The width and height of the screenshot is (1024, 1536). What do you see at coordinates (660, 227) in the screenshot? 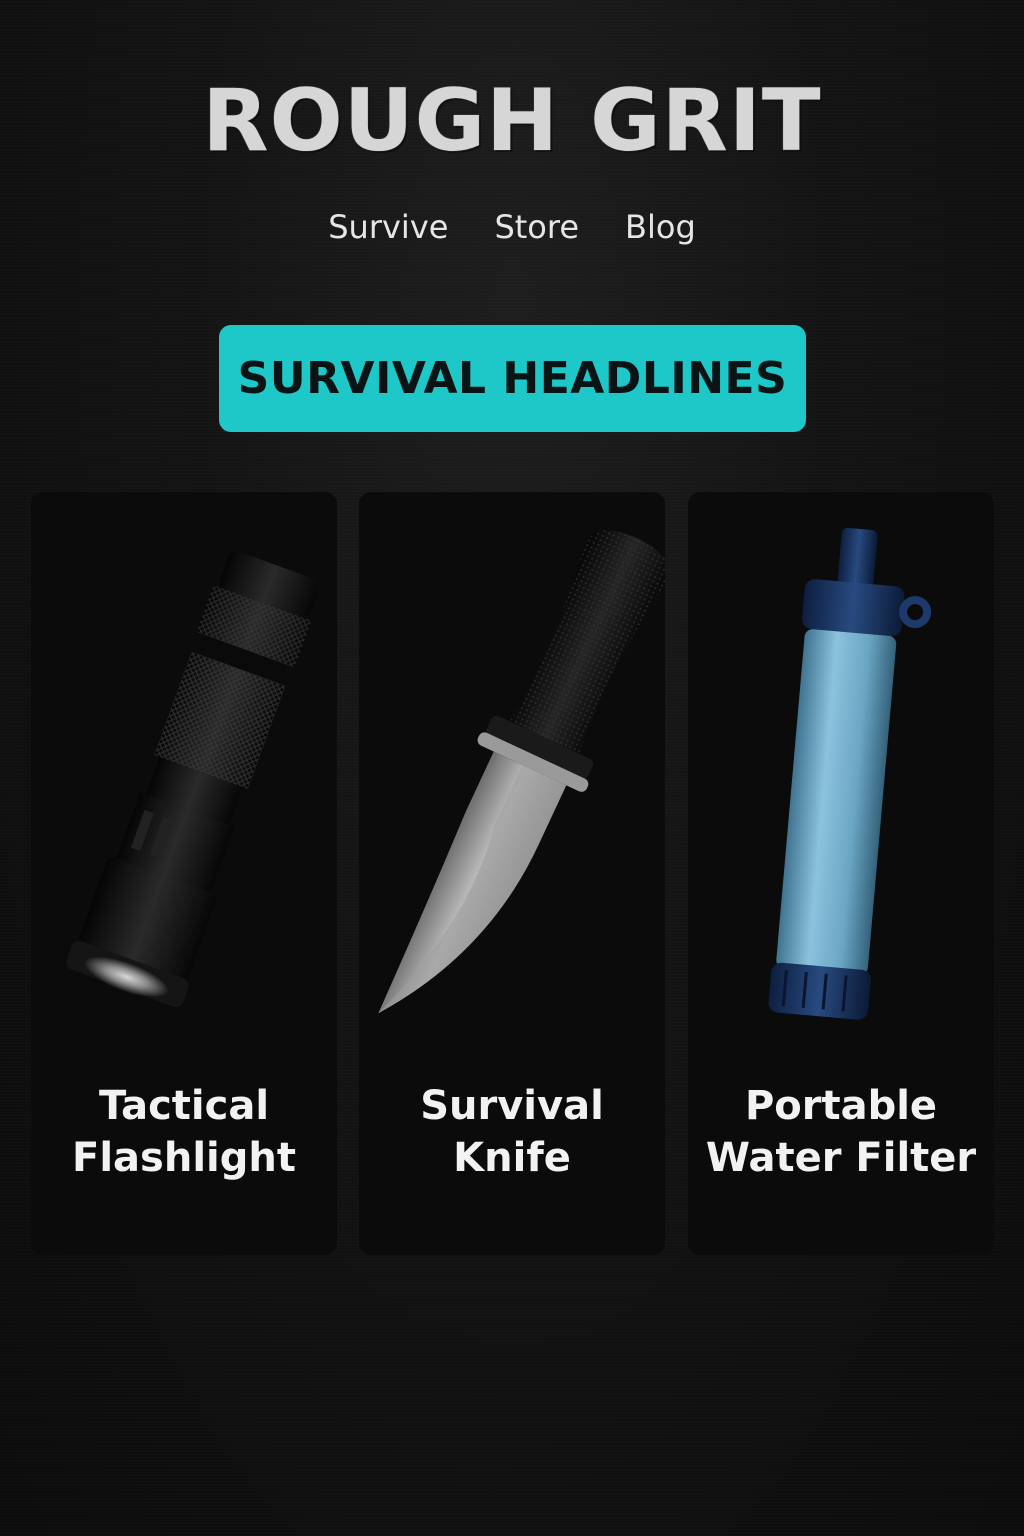
I see `nav-item-blog: Blog` at bounding box center [660, 227].